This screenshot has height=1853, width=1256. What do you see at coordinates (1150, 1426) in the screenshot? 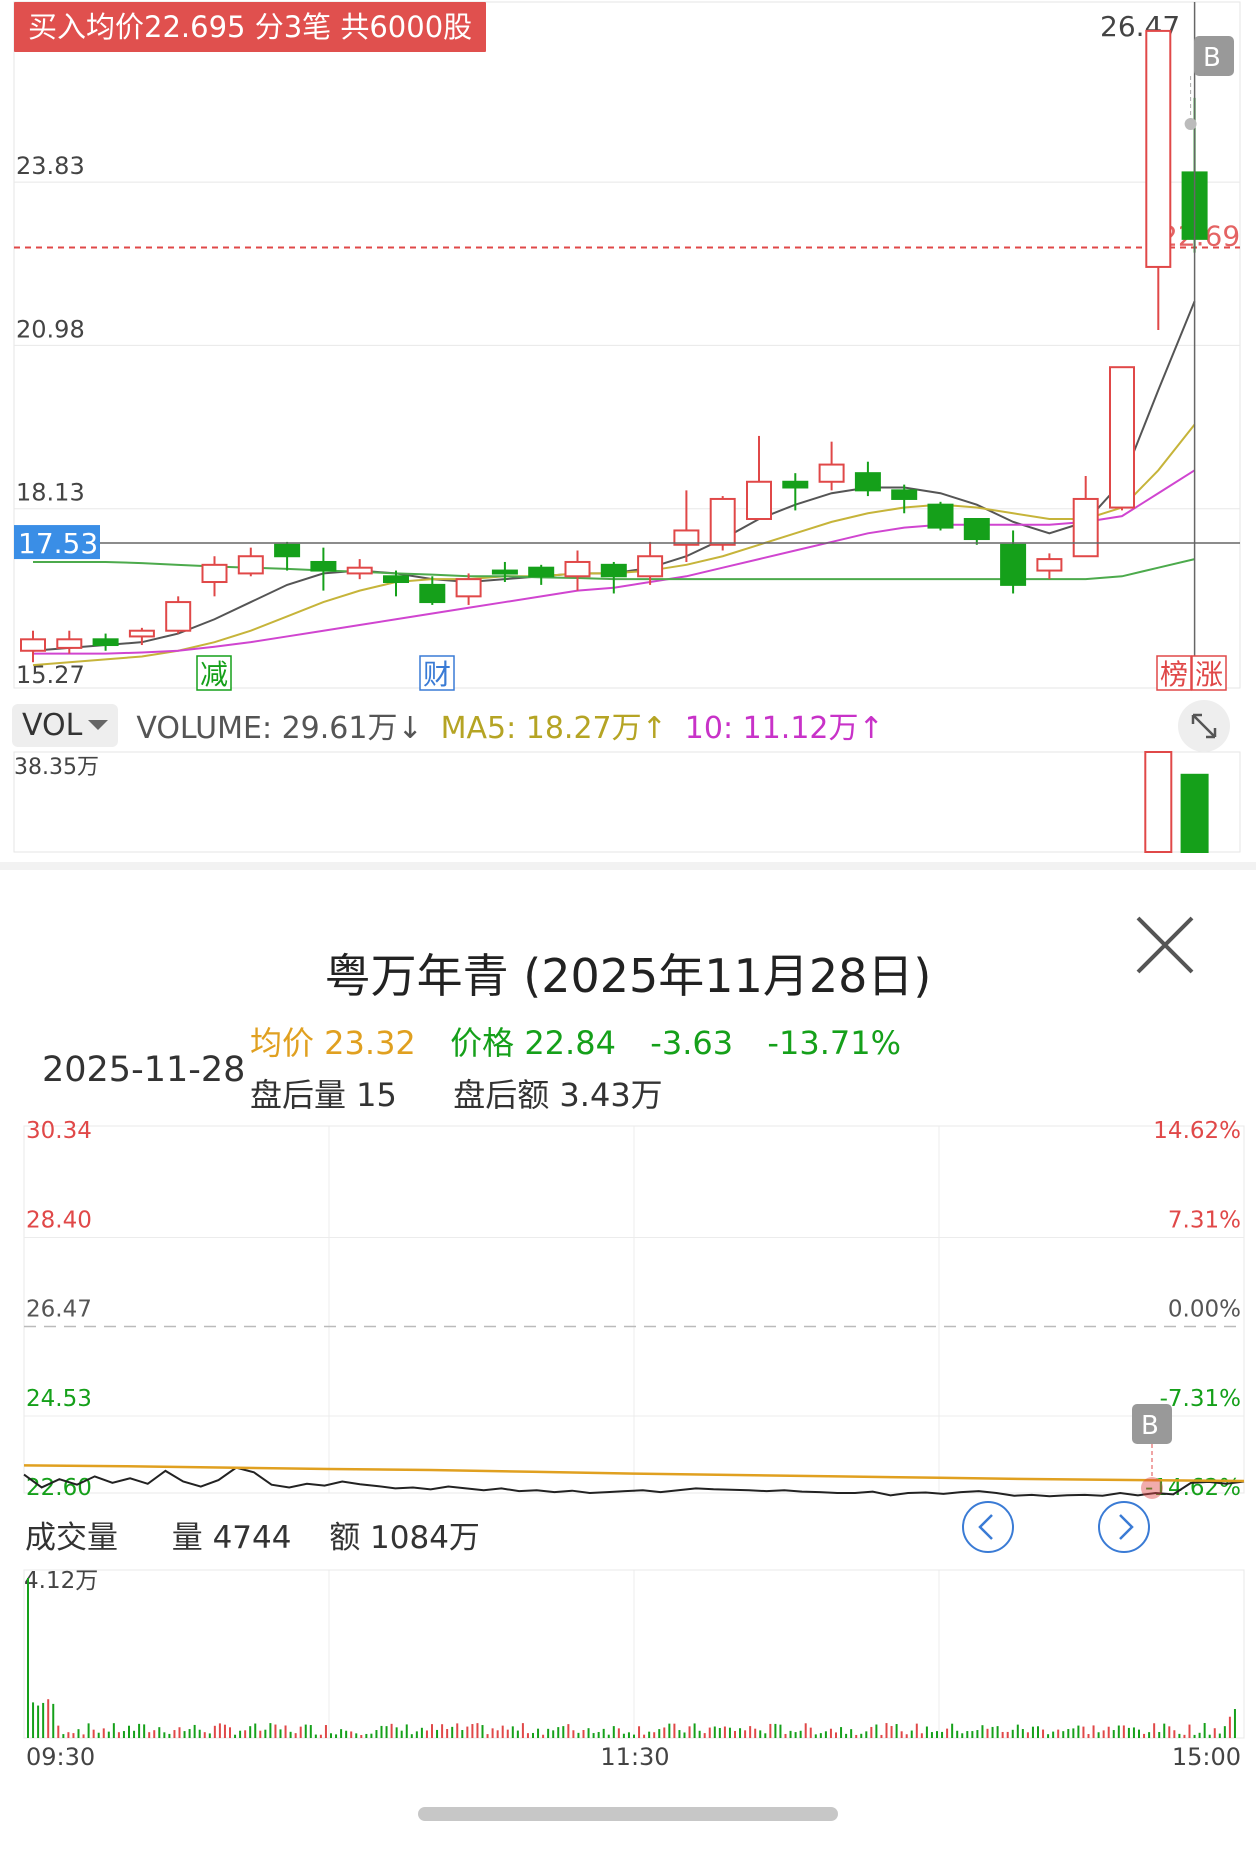
I see `intraday-buy-marker-letter: B` at bounding box center [1150, 1426].